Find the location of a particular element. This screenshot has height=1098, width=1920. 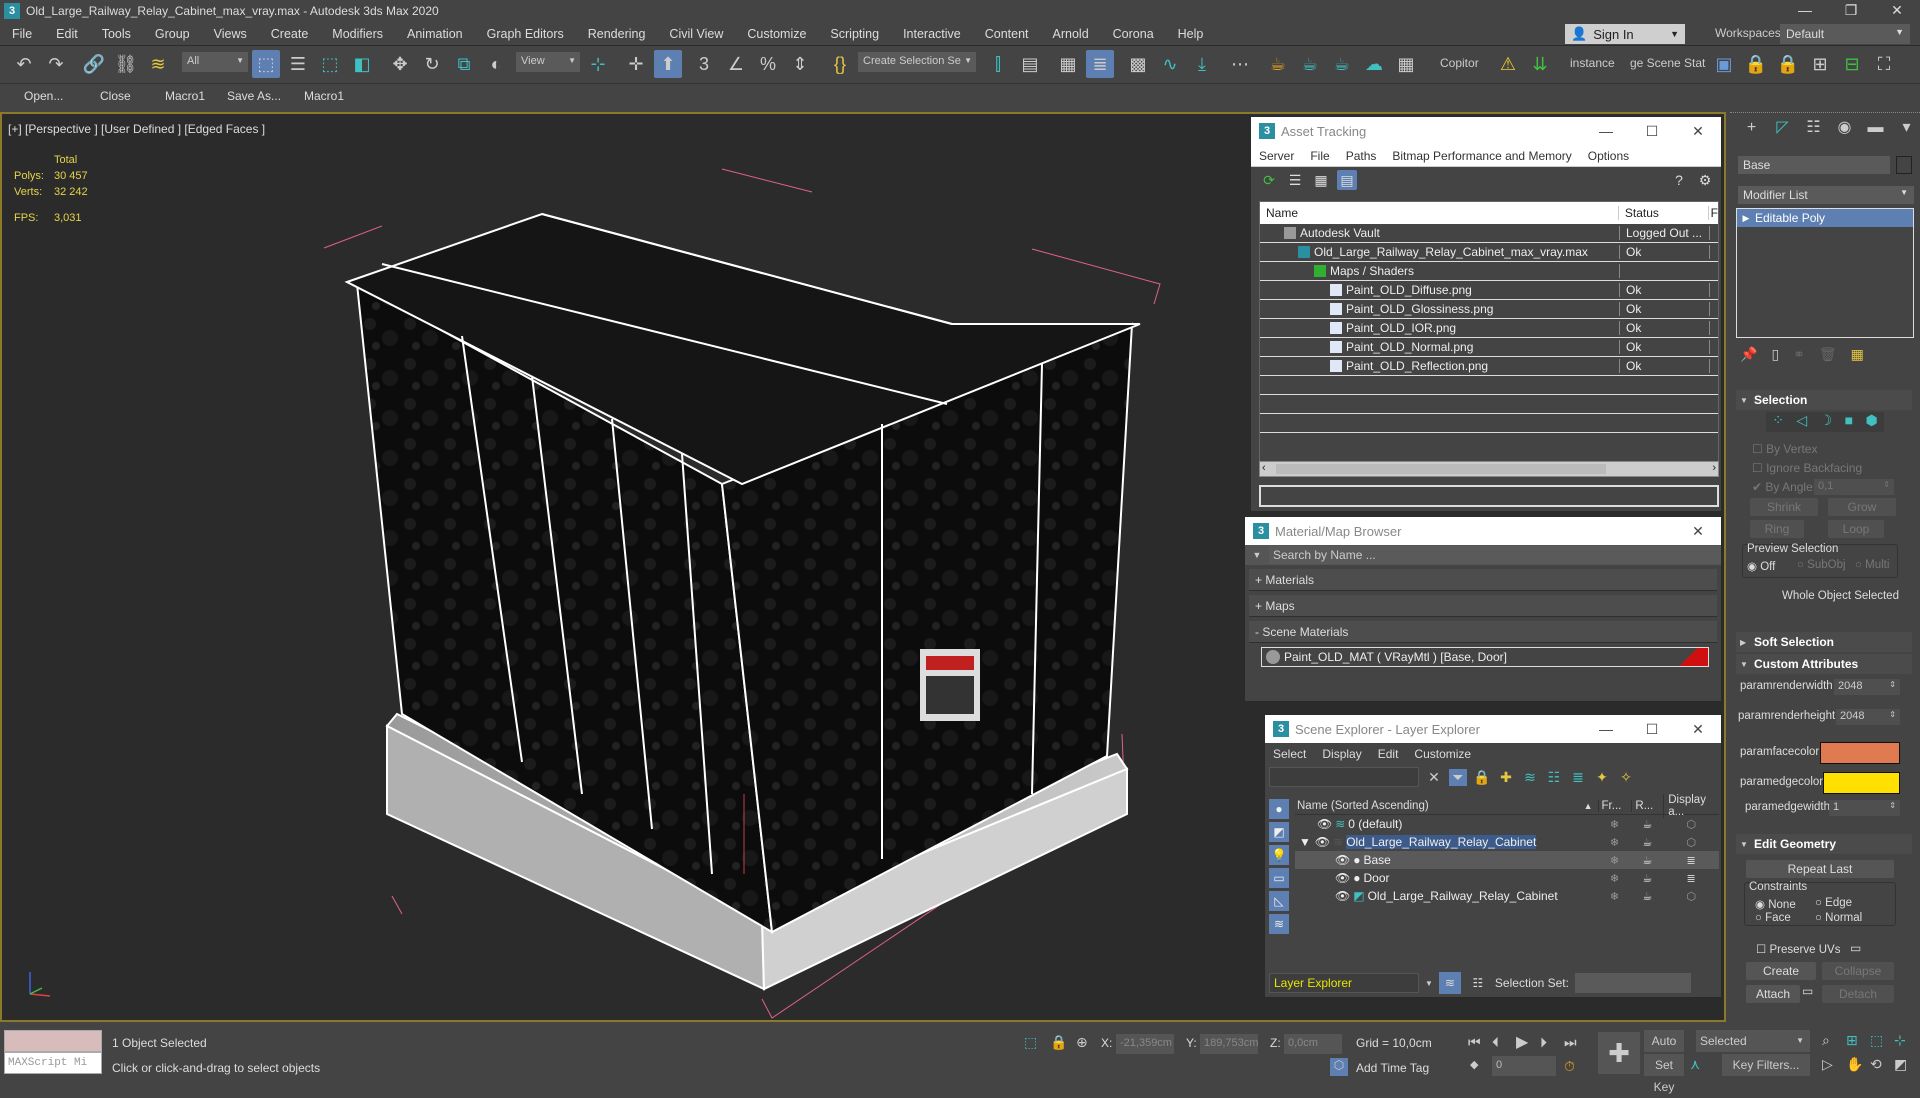

constraint-face-radio: ○ Face is located at coordinates (1773, 918).